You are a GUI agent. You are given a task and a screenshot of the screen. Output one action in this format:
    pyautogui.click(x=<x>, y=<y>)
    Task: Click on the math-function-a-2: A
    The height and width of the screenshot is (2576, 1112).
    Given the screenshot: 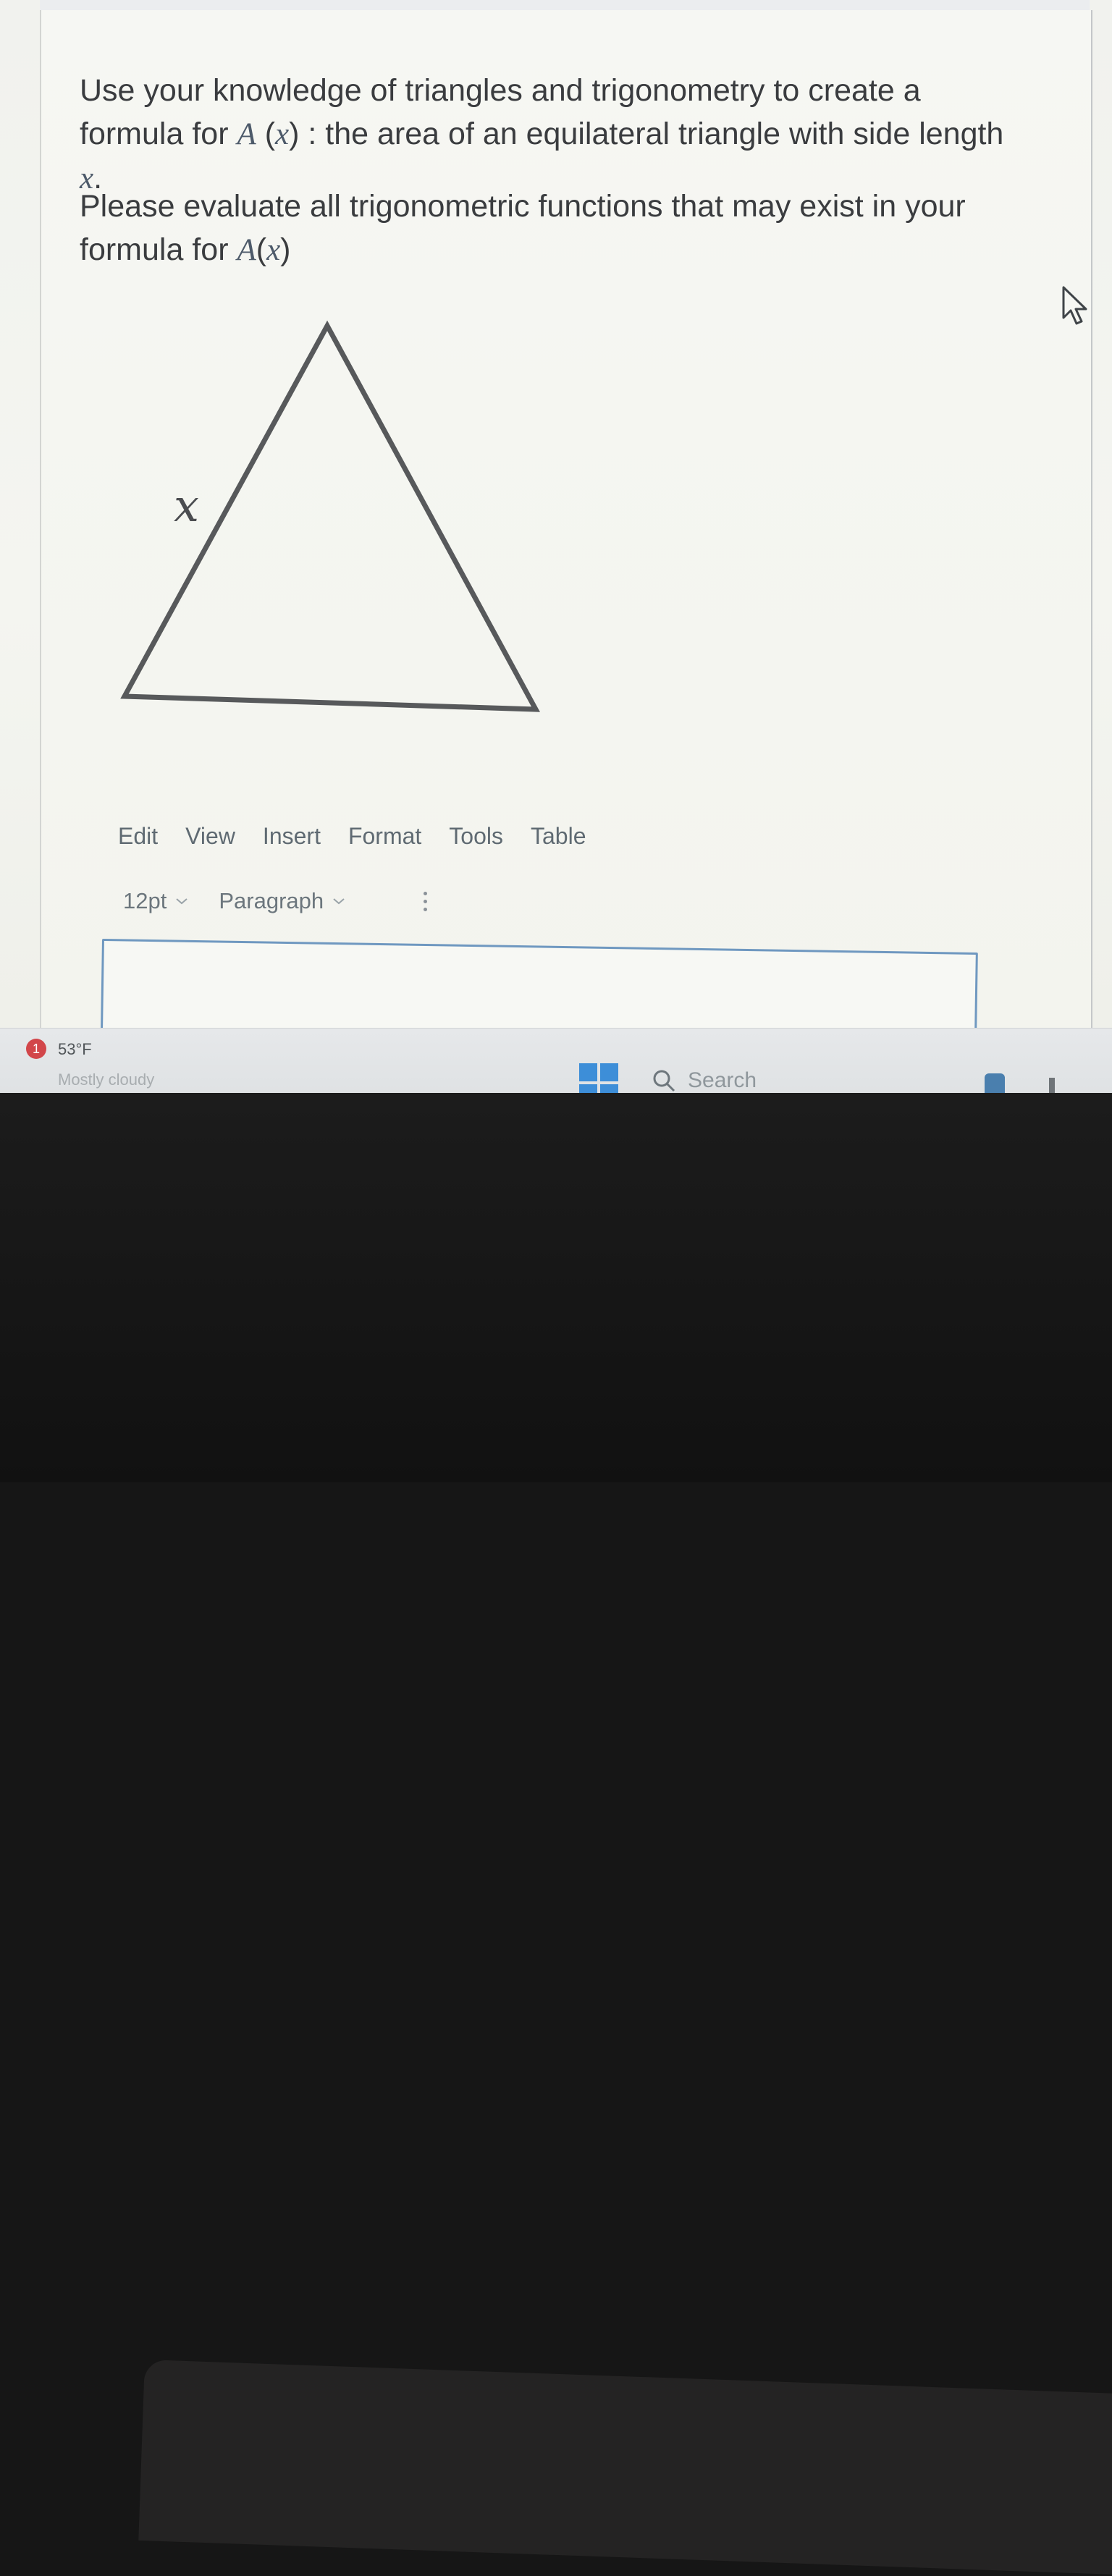 What is the action you would take?
    pyautogui.click(x=247, y=250)
    